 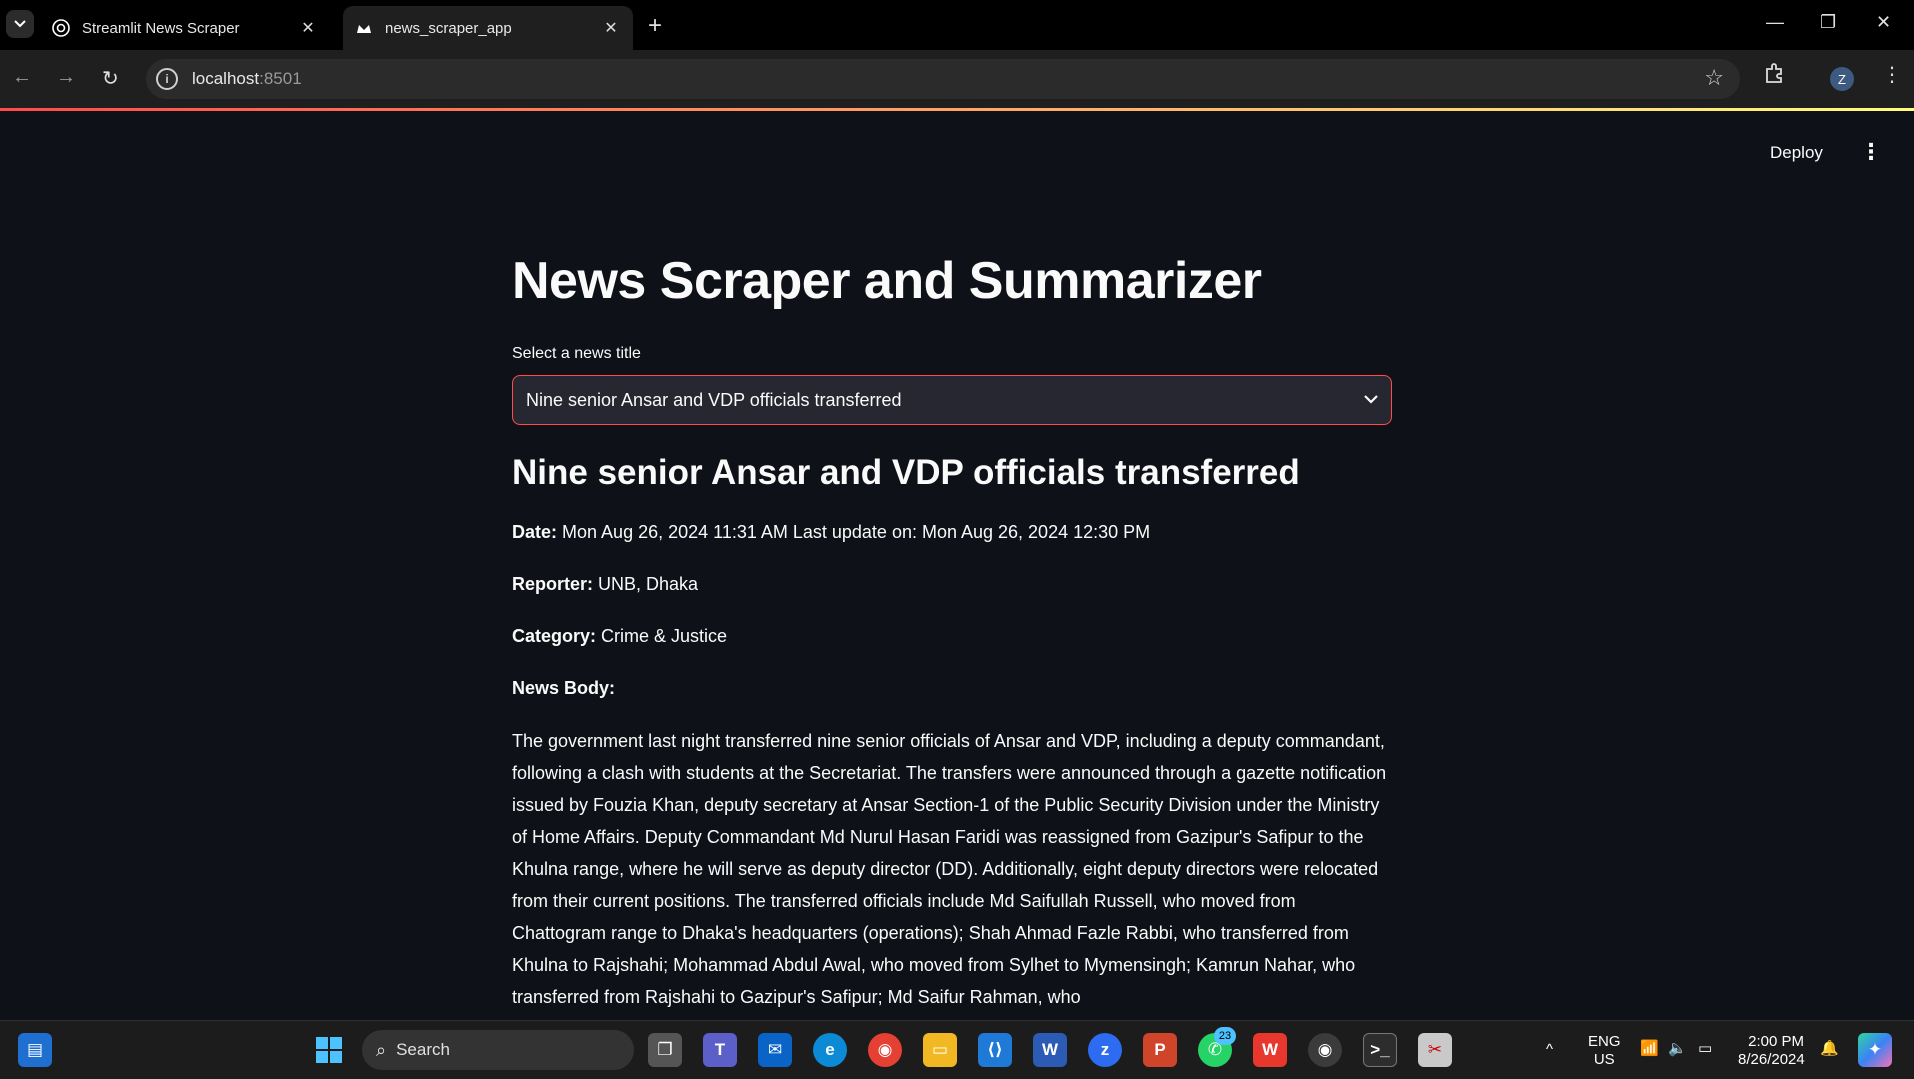 I want to click on tab-streamlit-news-scraper: Streamlit News Scraper ✕, so click(x=185, y=28).